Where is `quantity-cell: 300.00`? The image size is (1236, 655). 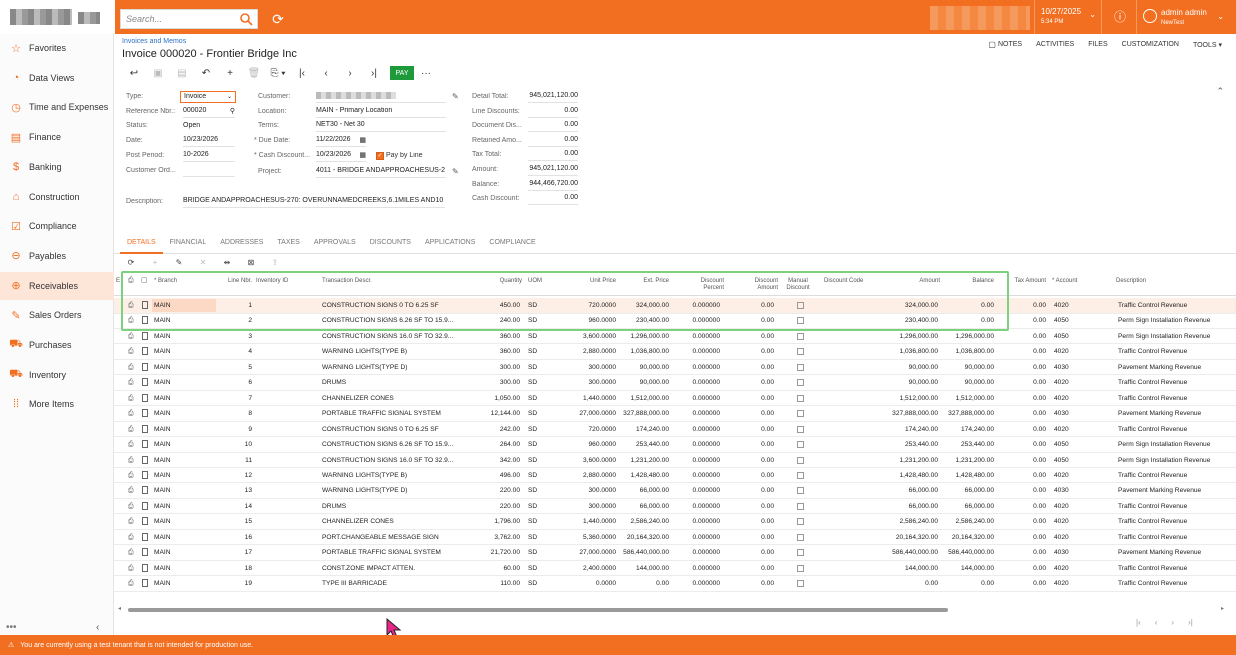
quantity-cell: 300.00 is located at coordinates (497, 382).